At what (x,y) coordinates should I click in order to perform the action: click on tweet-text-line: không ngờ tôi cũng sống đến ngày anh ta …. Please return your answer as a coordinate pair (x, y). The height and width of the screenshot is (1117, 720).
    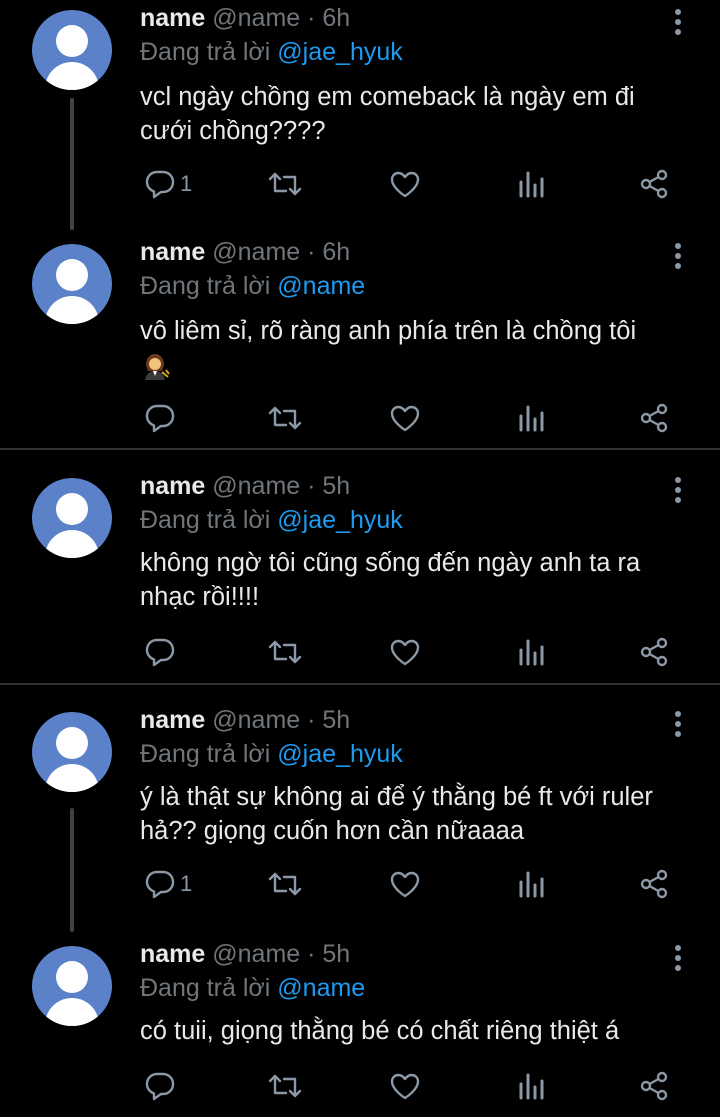
    Looking at the image, I should click on (390, 563).